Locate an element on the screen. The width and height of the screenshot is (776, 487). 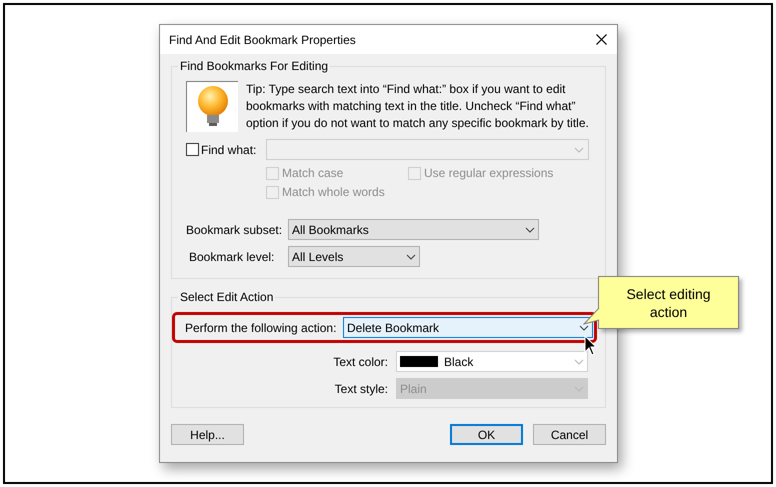
find-what-label: Find what: is located at coordinates (229, 150).